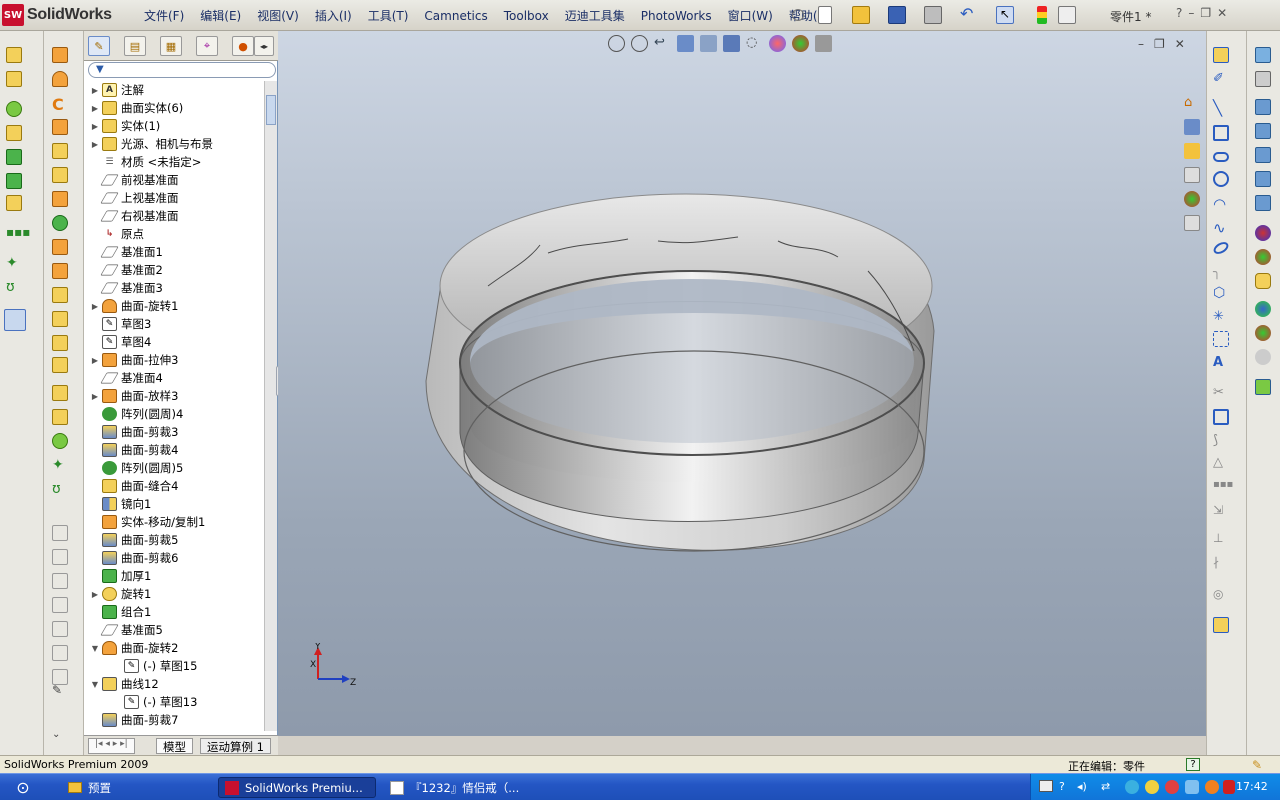 Image resolution: width=1280 pixels, height=800 pixels. Describe the element at coordinates (1263, 333) in the screenshot. I see `camera-render-icon` at that location.